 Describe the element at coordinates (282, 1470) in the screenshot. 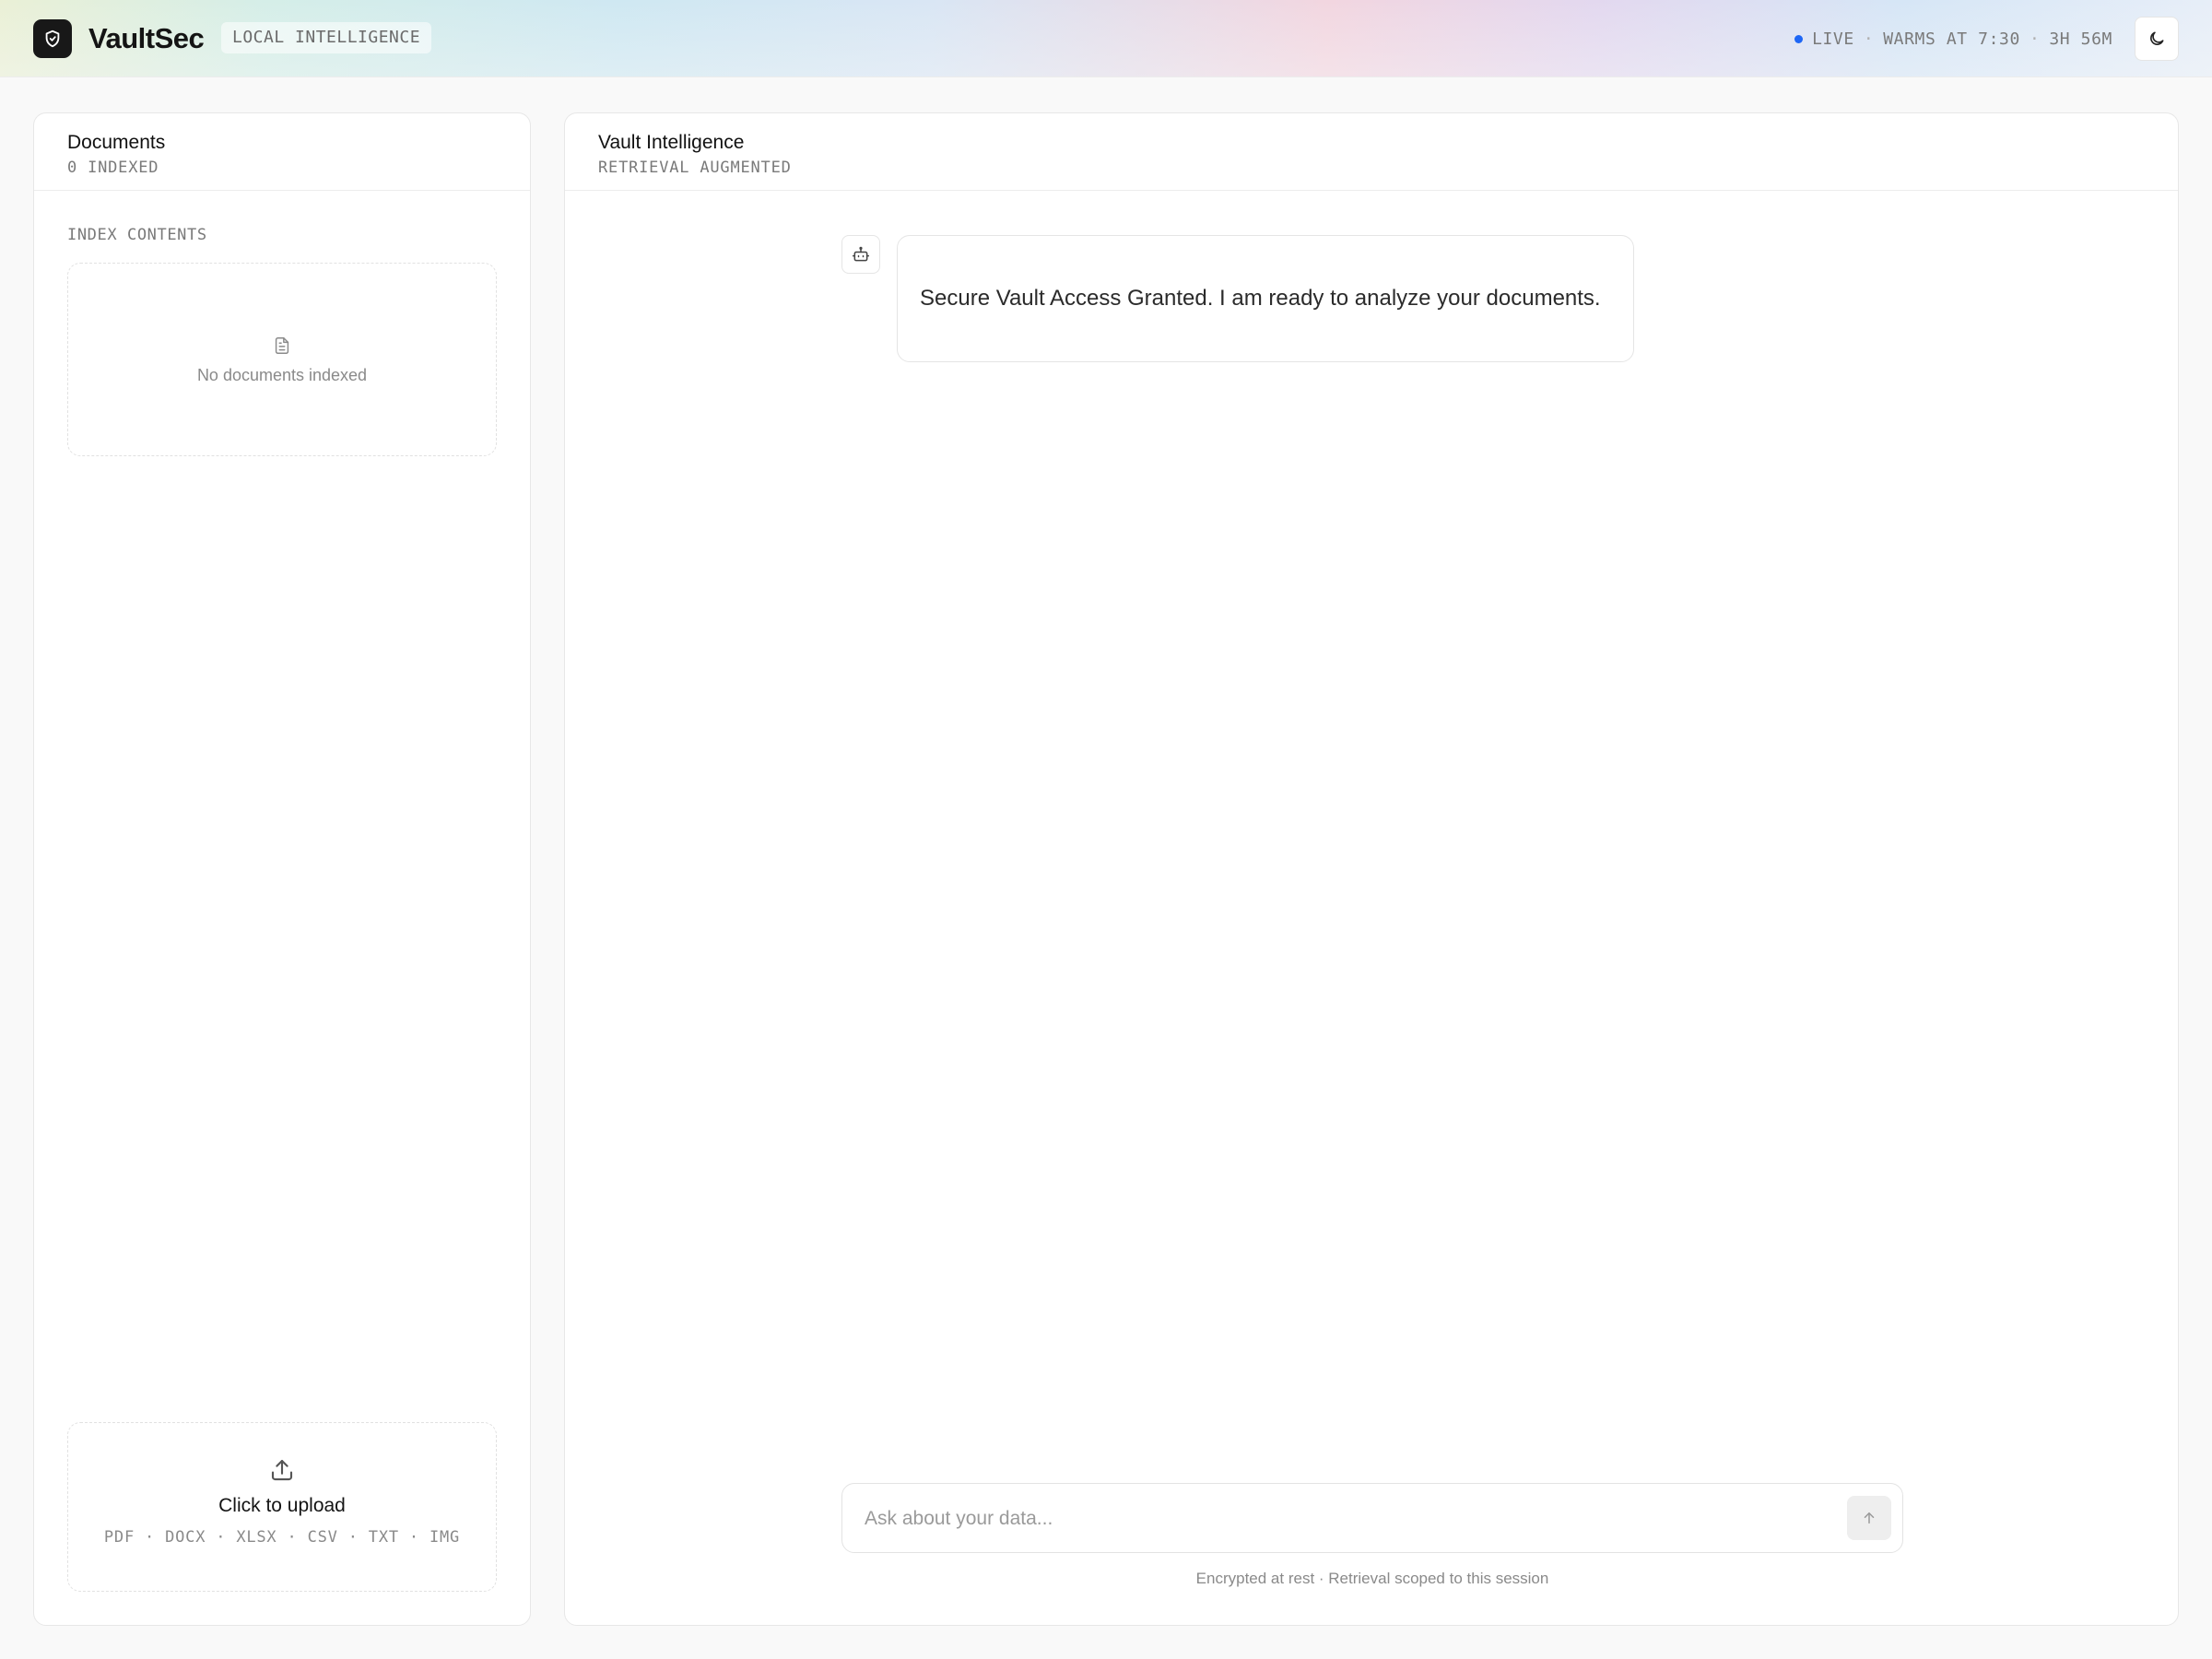

I see `upload-icon` at that location.